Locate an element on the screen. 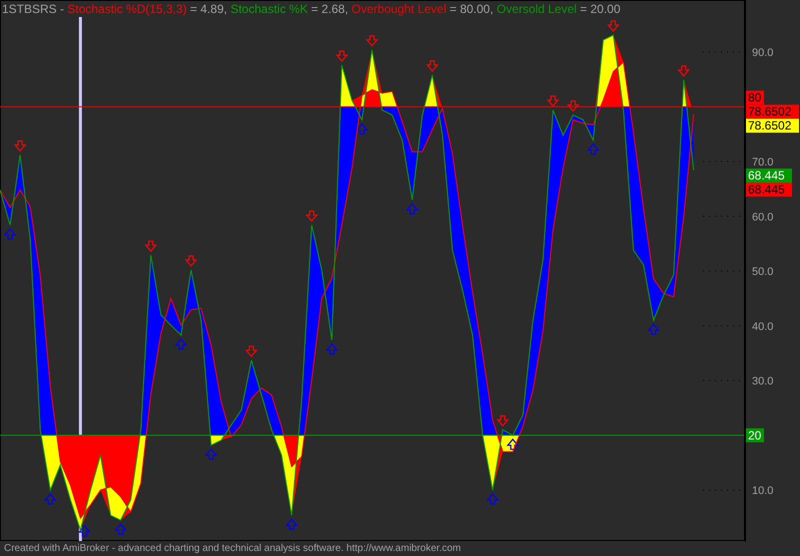  value-badge: 80 is located at coordinates (755, 97).